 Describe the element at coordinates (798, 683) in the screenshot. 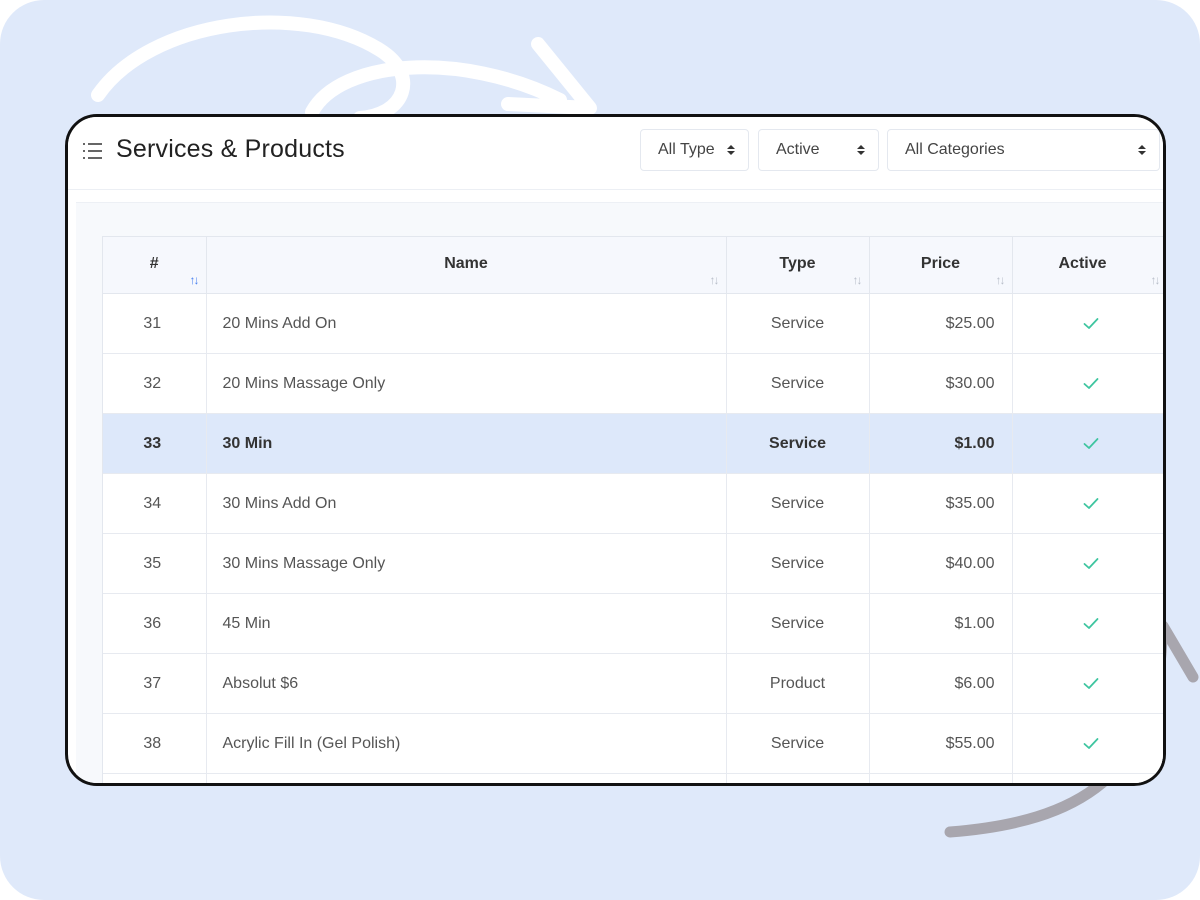

I see `row-type: Product` at that location.